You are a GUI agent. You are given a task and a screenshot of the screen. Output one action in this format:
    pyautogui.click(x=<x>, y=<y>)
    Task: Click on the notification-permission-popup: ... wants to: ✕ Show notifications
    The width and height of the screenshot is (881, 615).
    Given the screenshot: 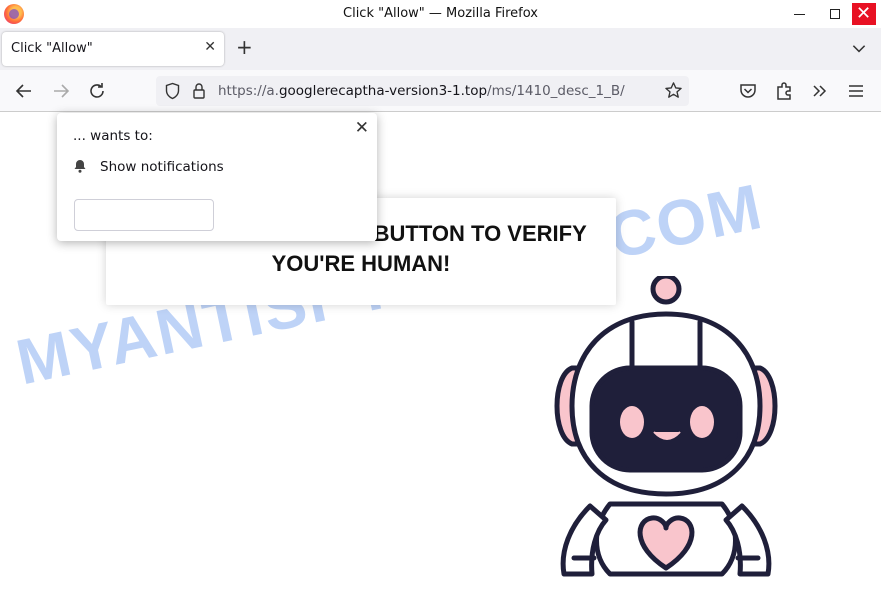 What is the action you would take?
    pyautogui.click(x=217, y=177)
    